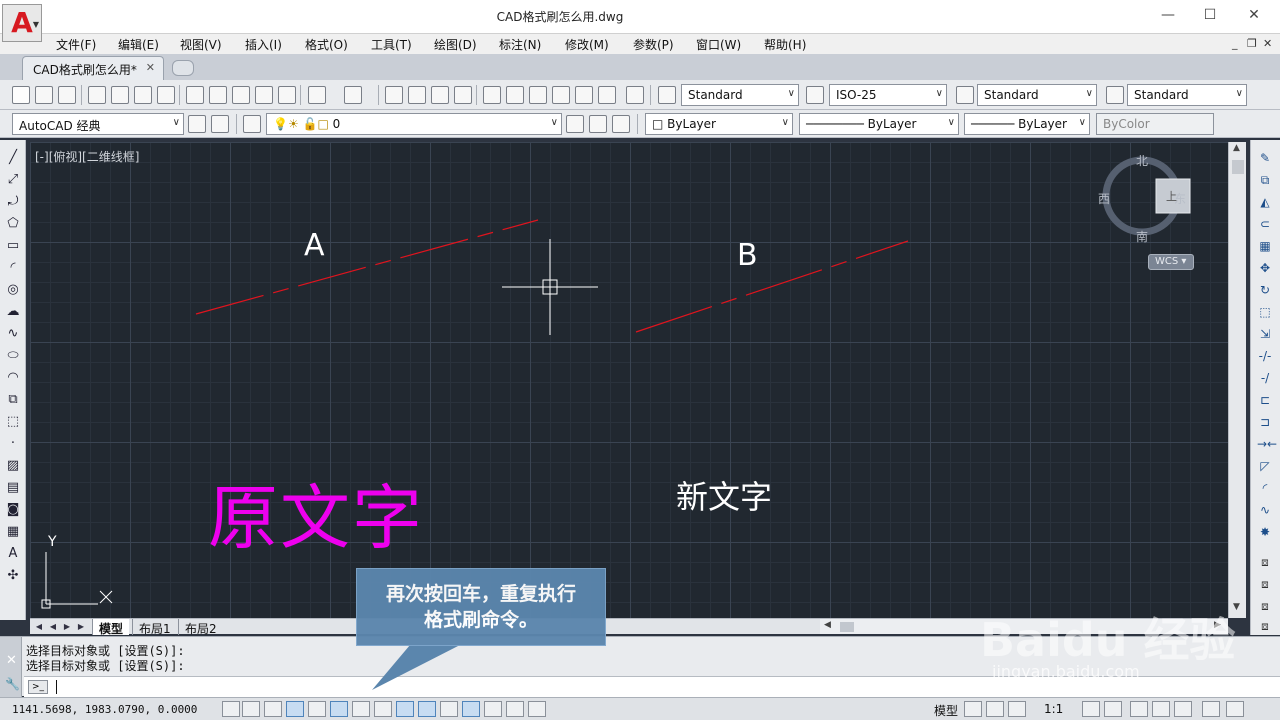 The image size is (1280, 720). I want to click on spline-icon: ∿, so click(13, 334).